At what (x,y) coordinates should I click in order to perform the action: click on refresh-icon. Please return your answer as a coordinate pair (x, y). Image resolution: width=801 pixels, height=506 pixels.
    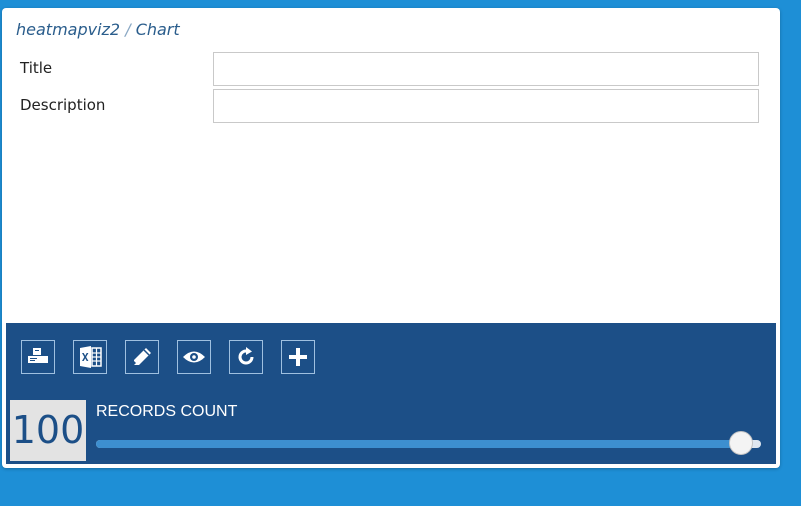
    Looking at the image, I should click on (246, 356).